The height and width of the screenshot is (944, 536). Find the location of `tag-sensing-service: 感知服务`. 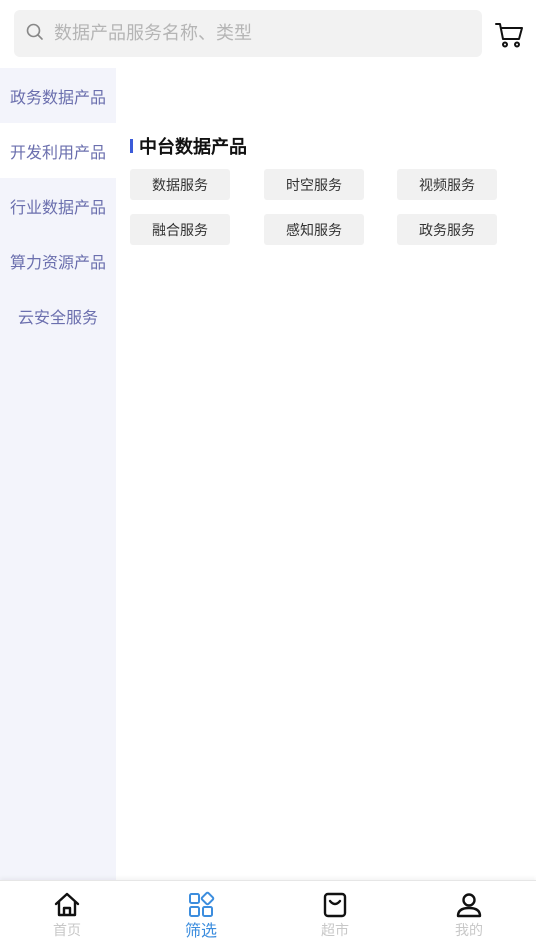

tag-sensing-service: 感知服务 is located at coordinates (314, 229).